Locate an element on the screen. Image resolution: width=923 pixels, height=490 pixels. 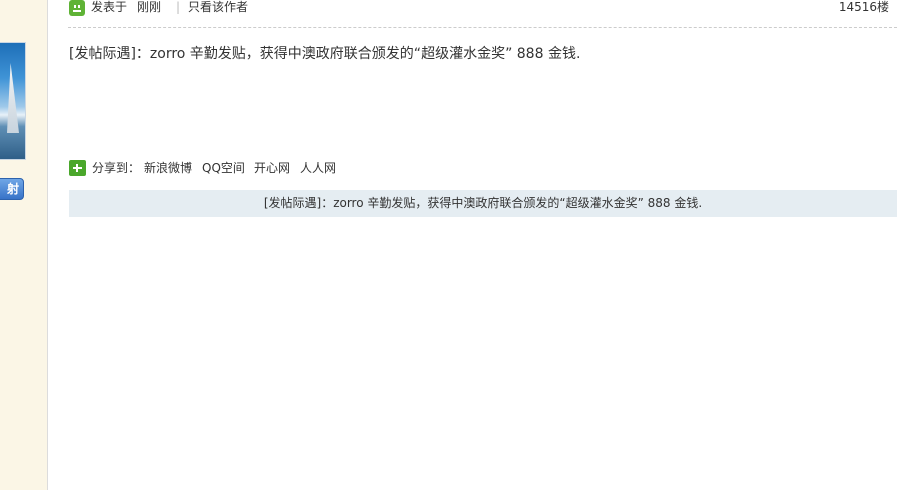
sidebar-action-button: 射 is located at coordinates (12, 189).